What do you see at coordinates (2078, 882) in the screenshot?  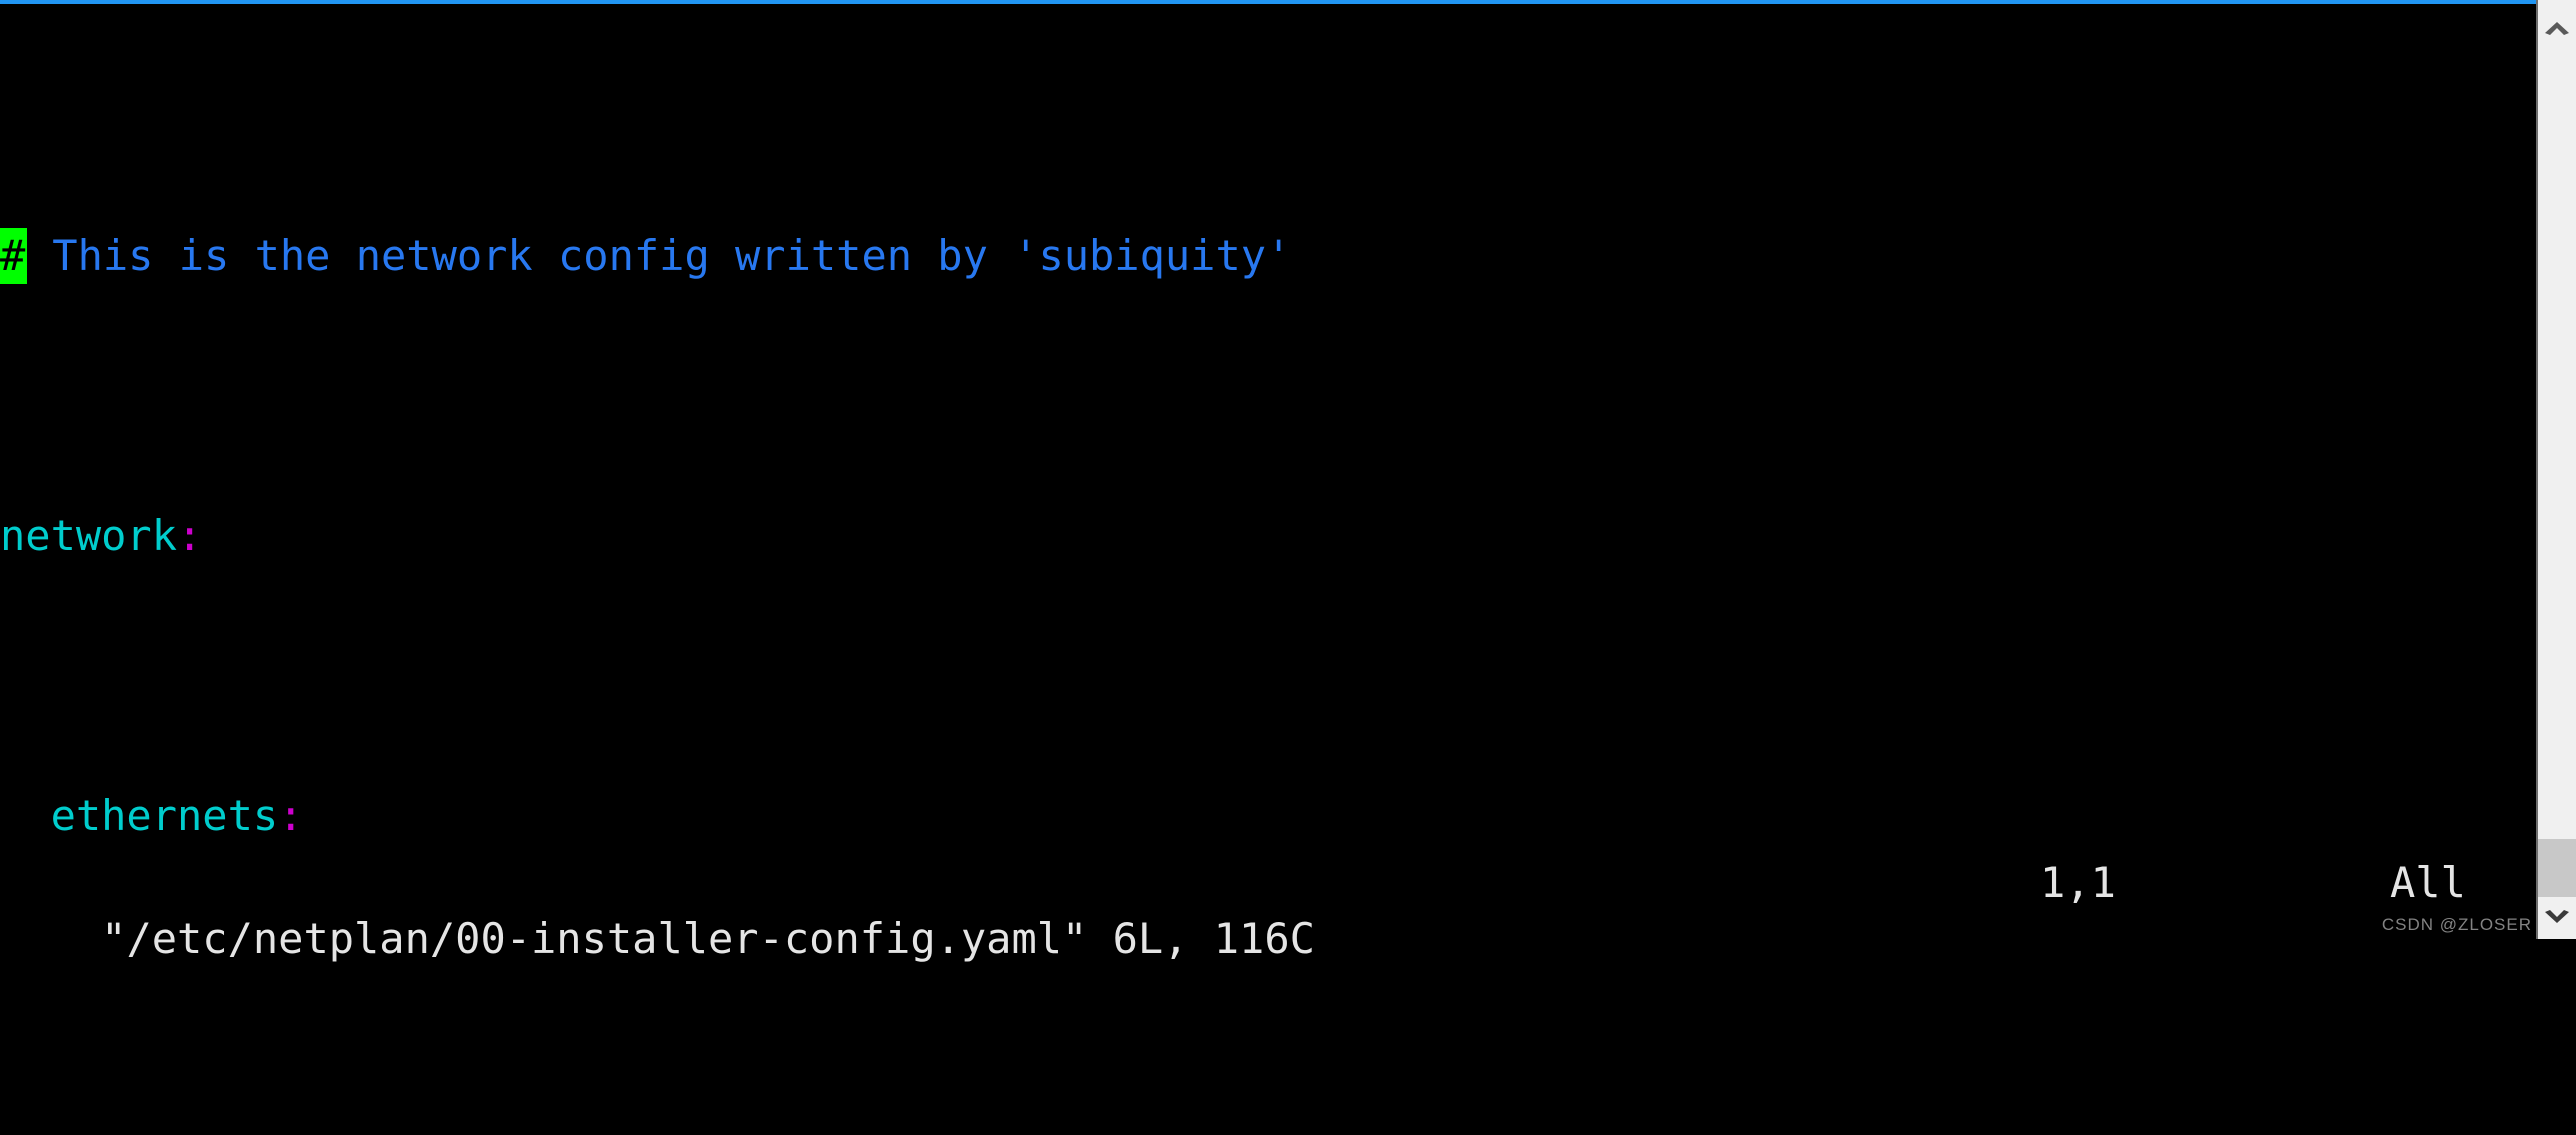 I see `status-cursor-position: 1,1` at bounding box center [2078, 882].